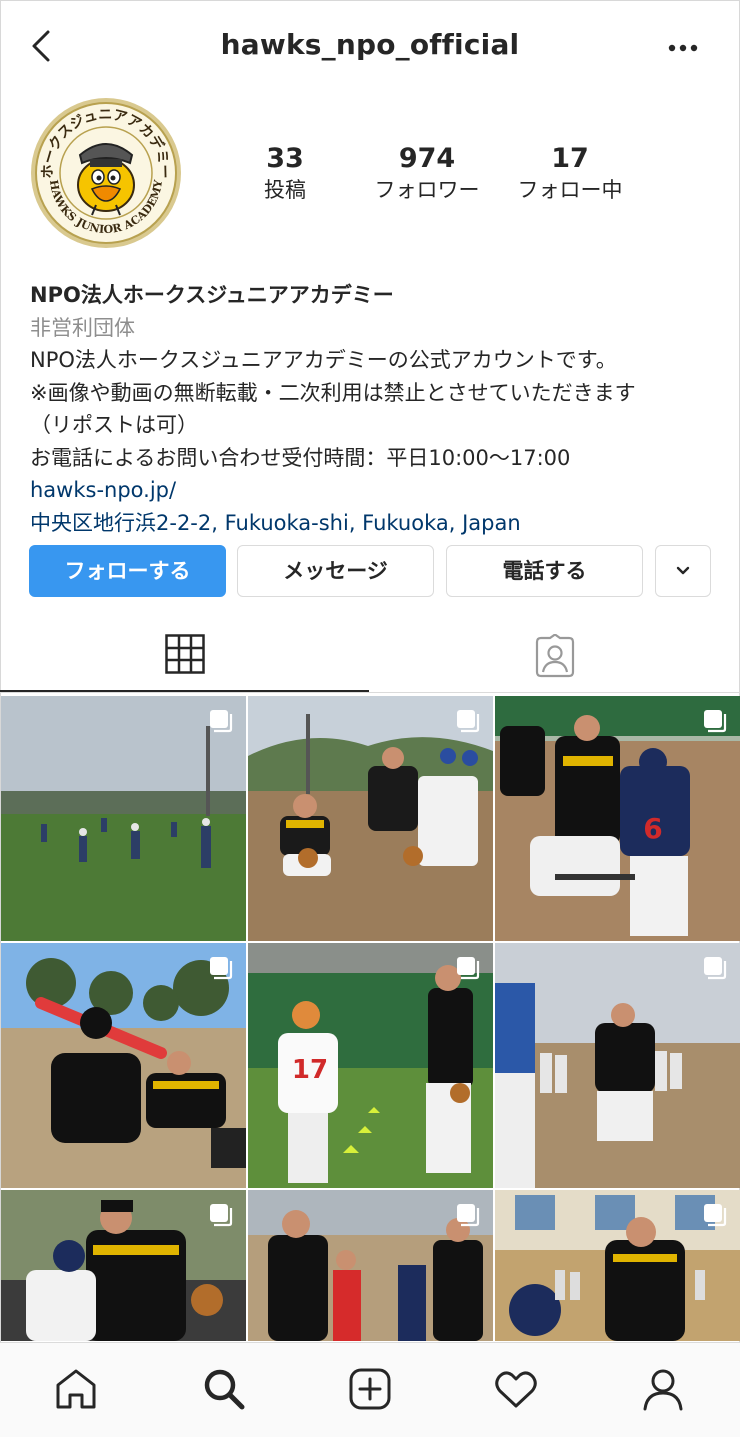 Image resolution: width=740 pixels, height=1437 pixels. What do you see at coordinates (323, 360) in the screenshot?
I see `bio-line: NPO法人ホークスジュニアアカデミーの公式アカウントです。` at bounding box center [323, 360].